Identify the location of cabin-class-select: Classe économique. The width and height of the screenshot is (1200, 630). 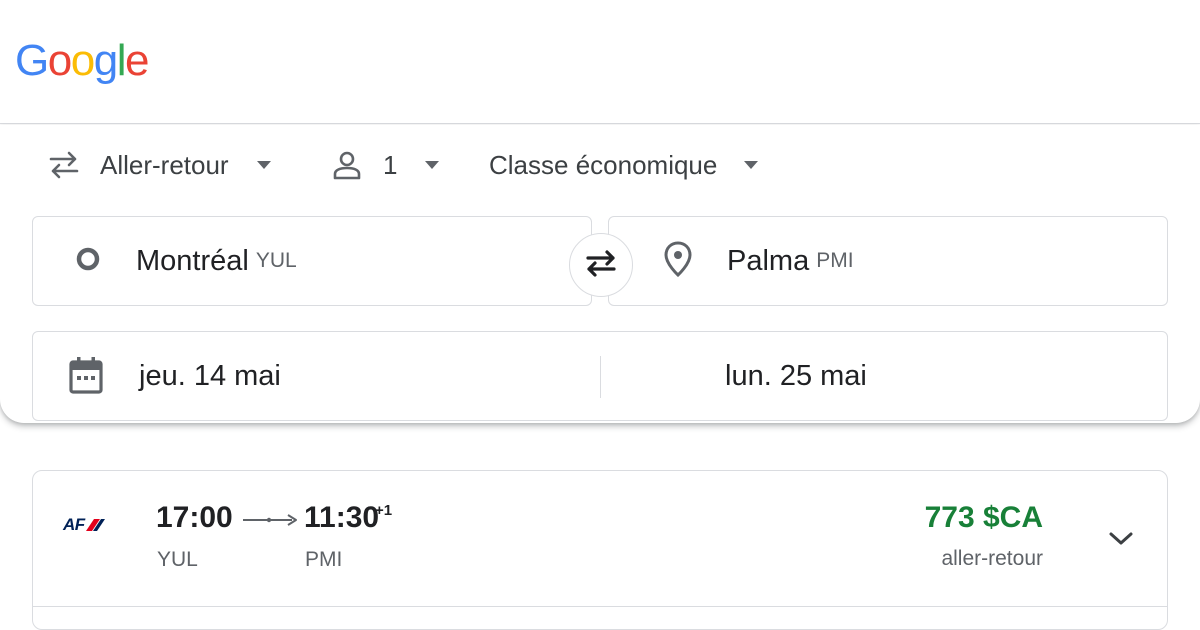
(624, 165).